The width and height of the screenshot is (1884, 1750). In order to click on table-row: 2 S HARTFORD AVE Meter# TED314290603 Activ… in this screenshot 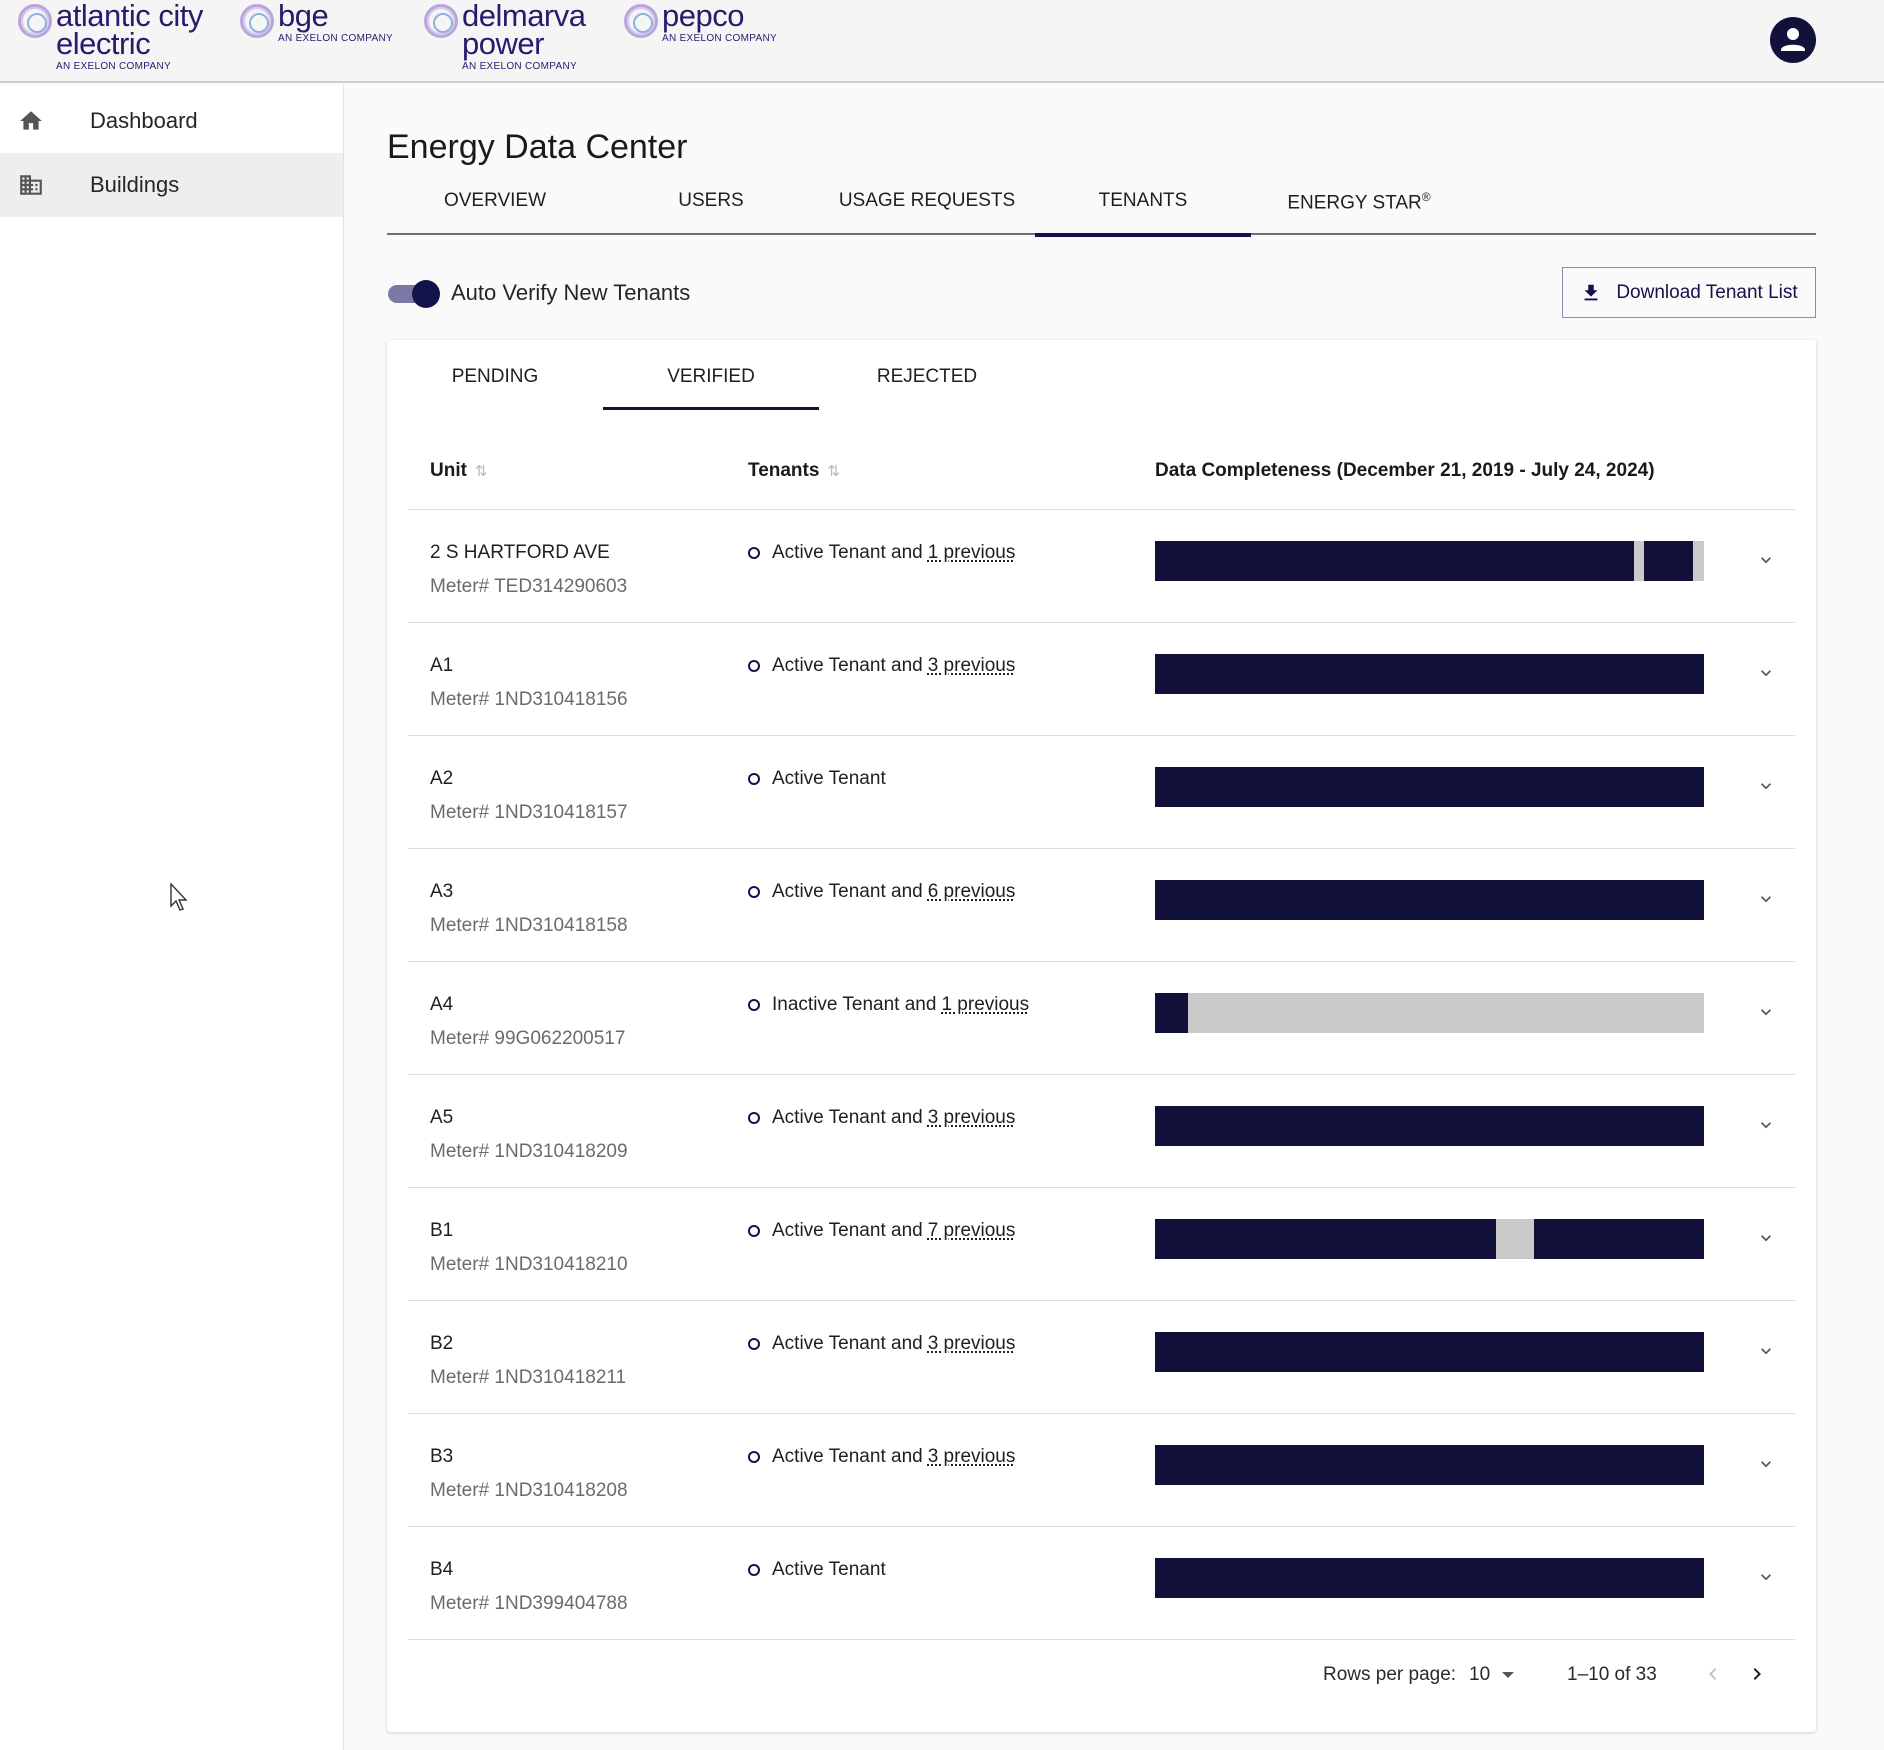, I will do `click(1101, 566)`.